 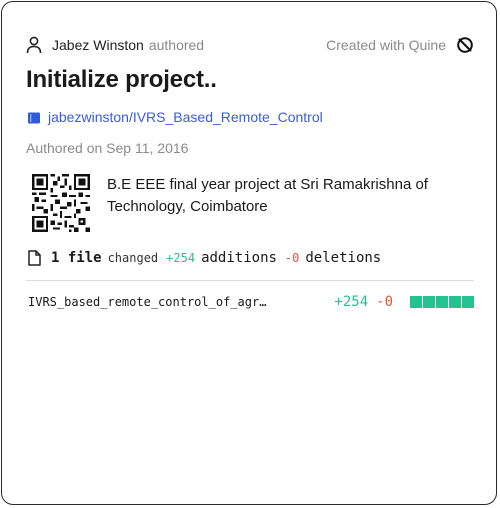 What do you see at coordinates (107, 148) in the screenshot?
I see `commit-date: Authored on Sep 11, 2016` at bounding box center [107, 148].